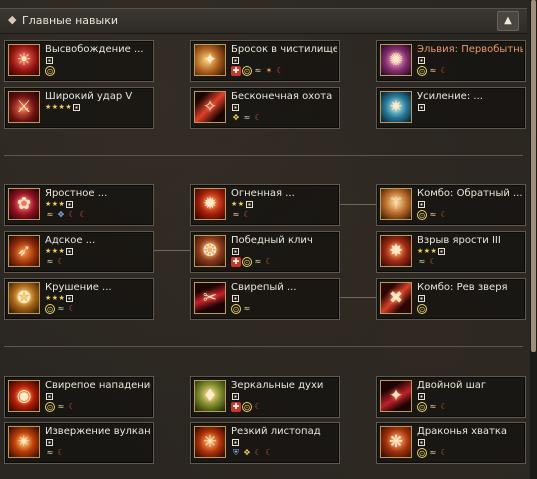  Describe the element at coordinates (24, 251) in the screenshot. I see `skill-hellish-icon: ➶` at that location.